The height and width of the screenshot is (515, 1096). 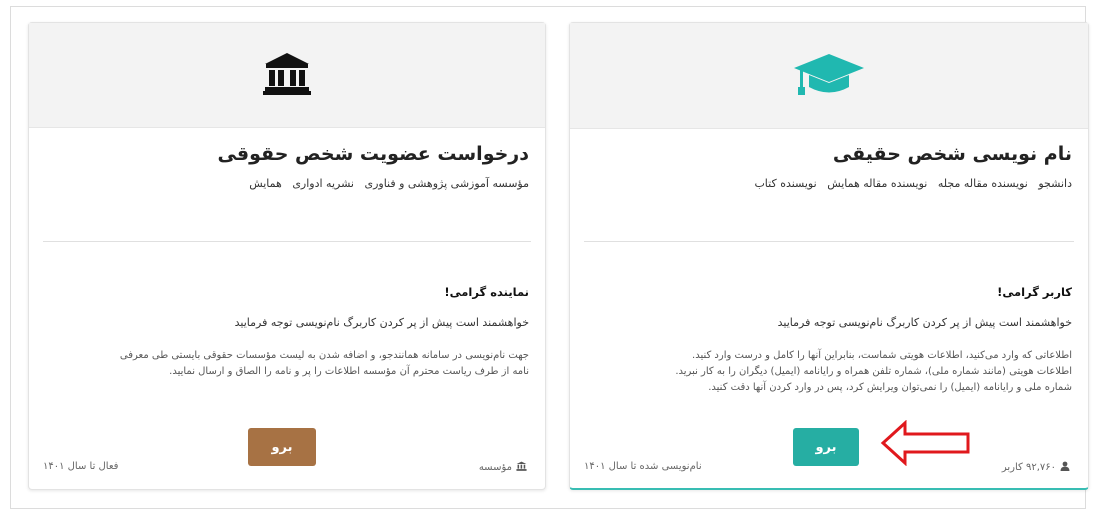 I want to click on legal-footer-type: مؤسسه, so click(x=503, y=467).